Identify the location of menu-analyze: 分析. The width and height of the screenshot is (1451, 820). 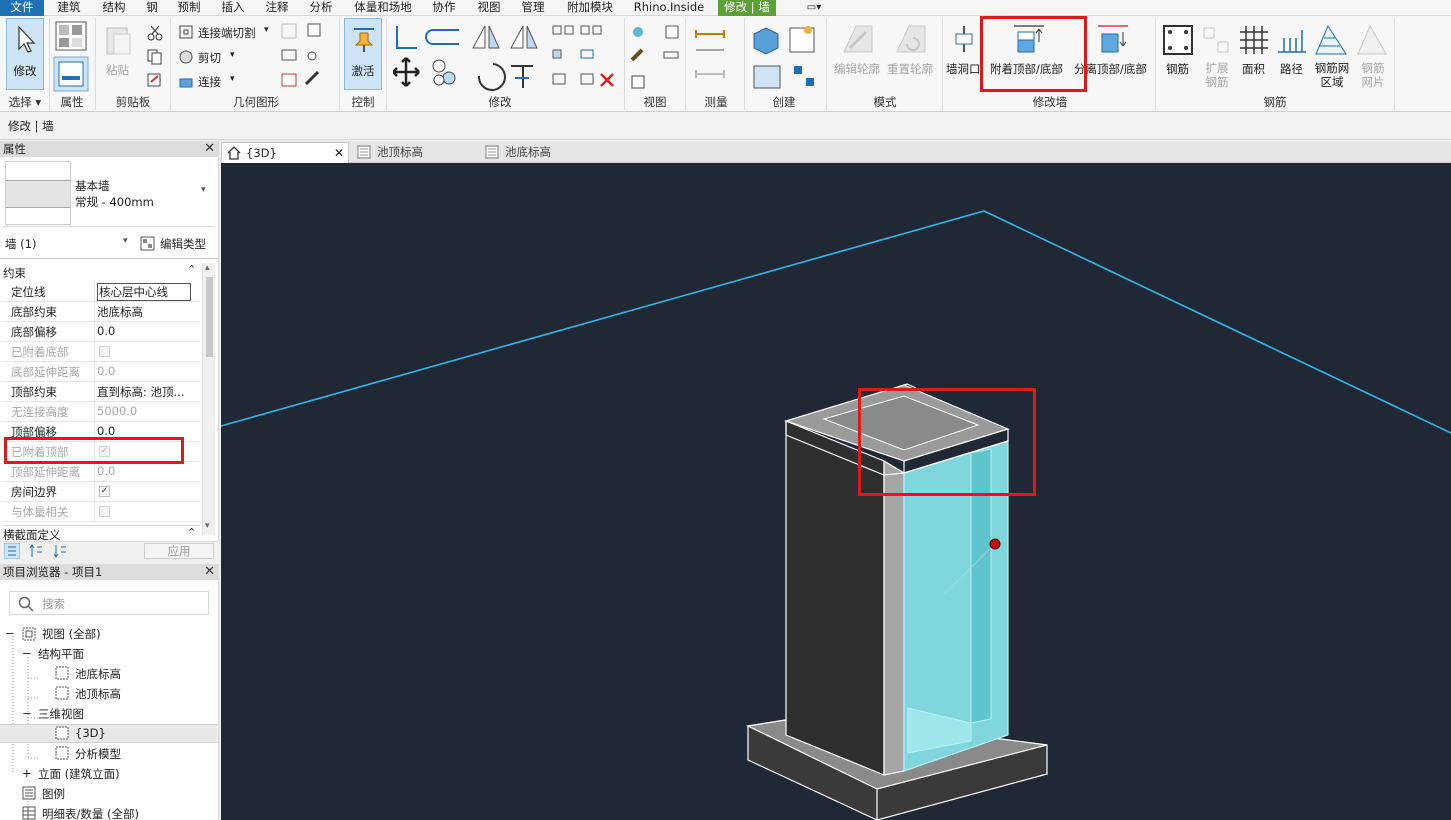
(321, 8).